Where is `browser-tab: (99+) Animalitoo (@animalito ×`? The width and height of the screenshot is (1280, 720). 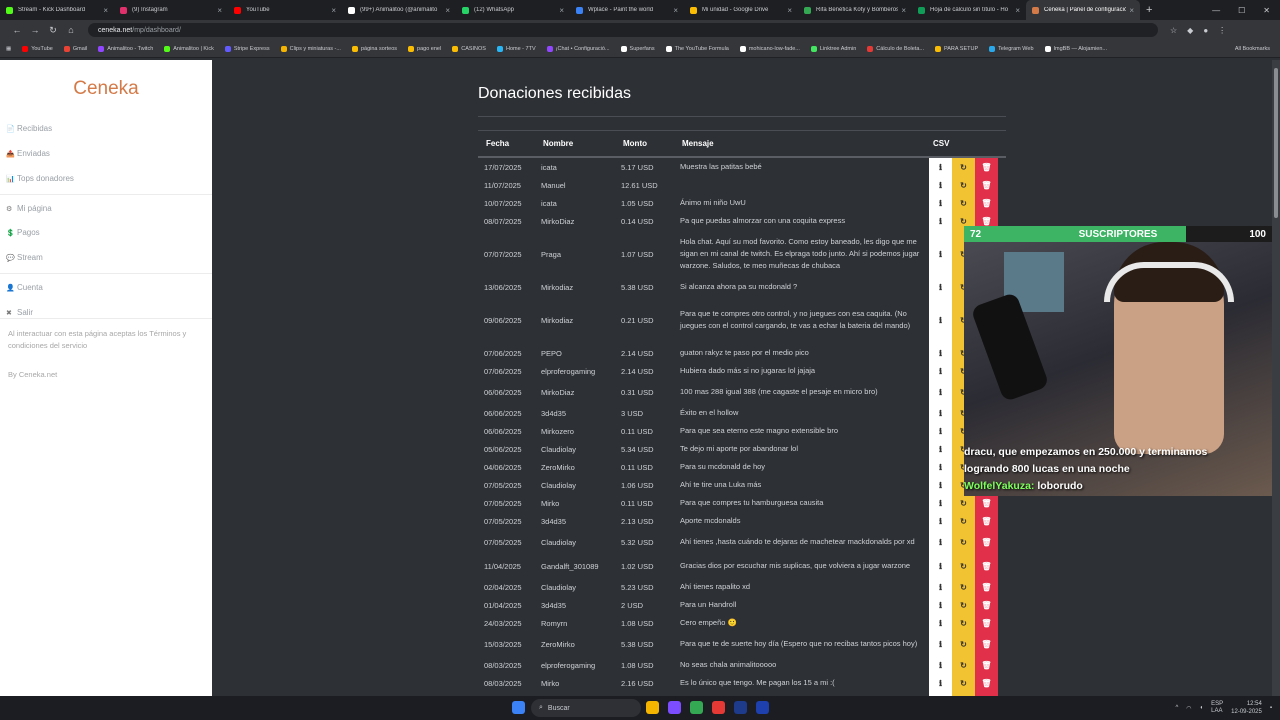
browser-tab: (99+) Animalitoo (@animalito × is located at coordinates (399, 10).